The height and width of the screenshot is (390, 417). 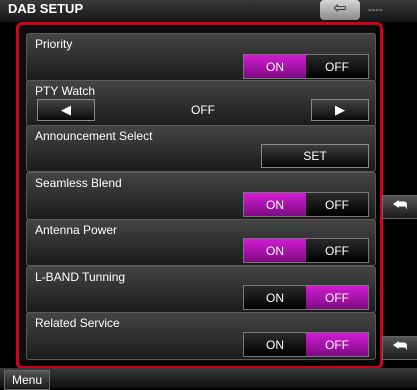 I want to click on pty-prev-button: ◀, so click(x=66, y=110).